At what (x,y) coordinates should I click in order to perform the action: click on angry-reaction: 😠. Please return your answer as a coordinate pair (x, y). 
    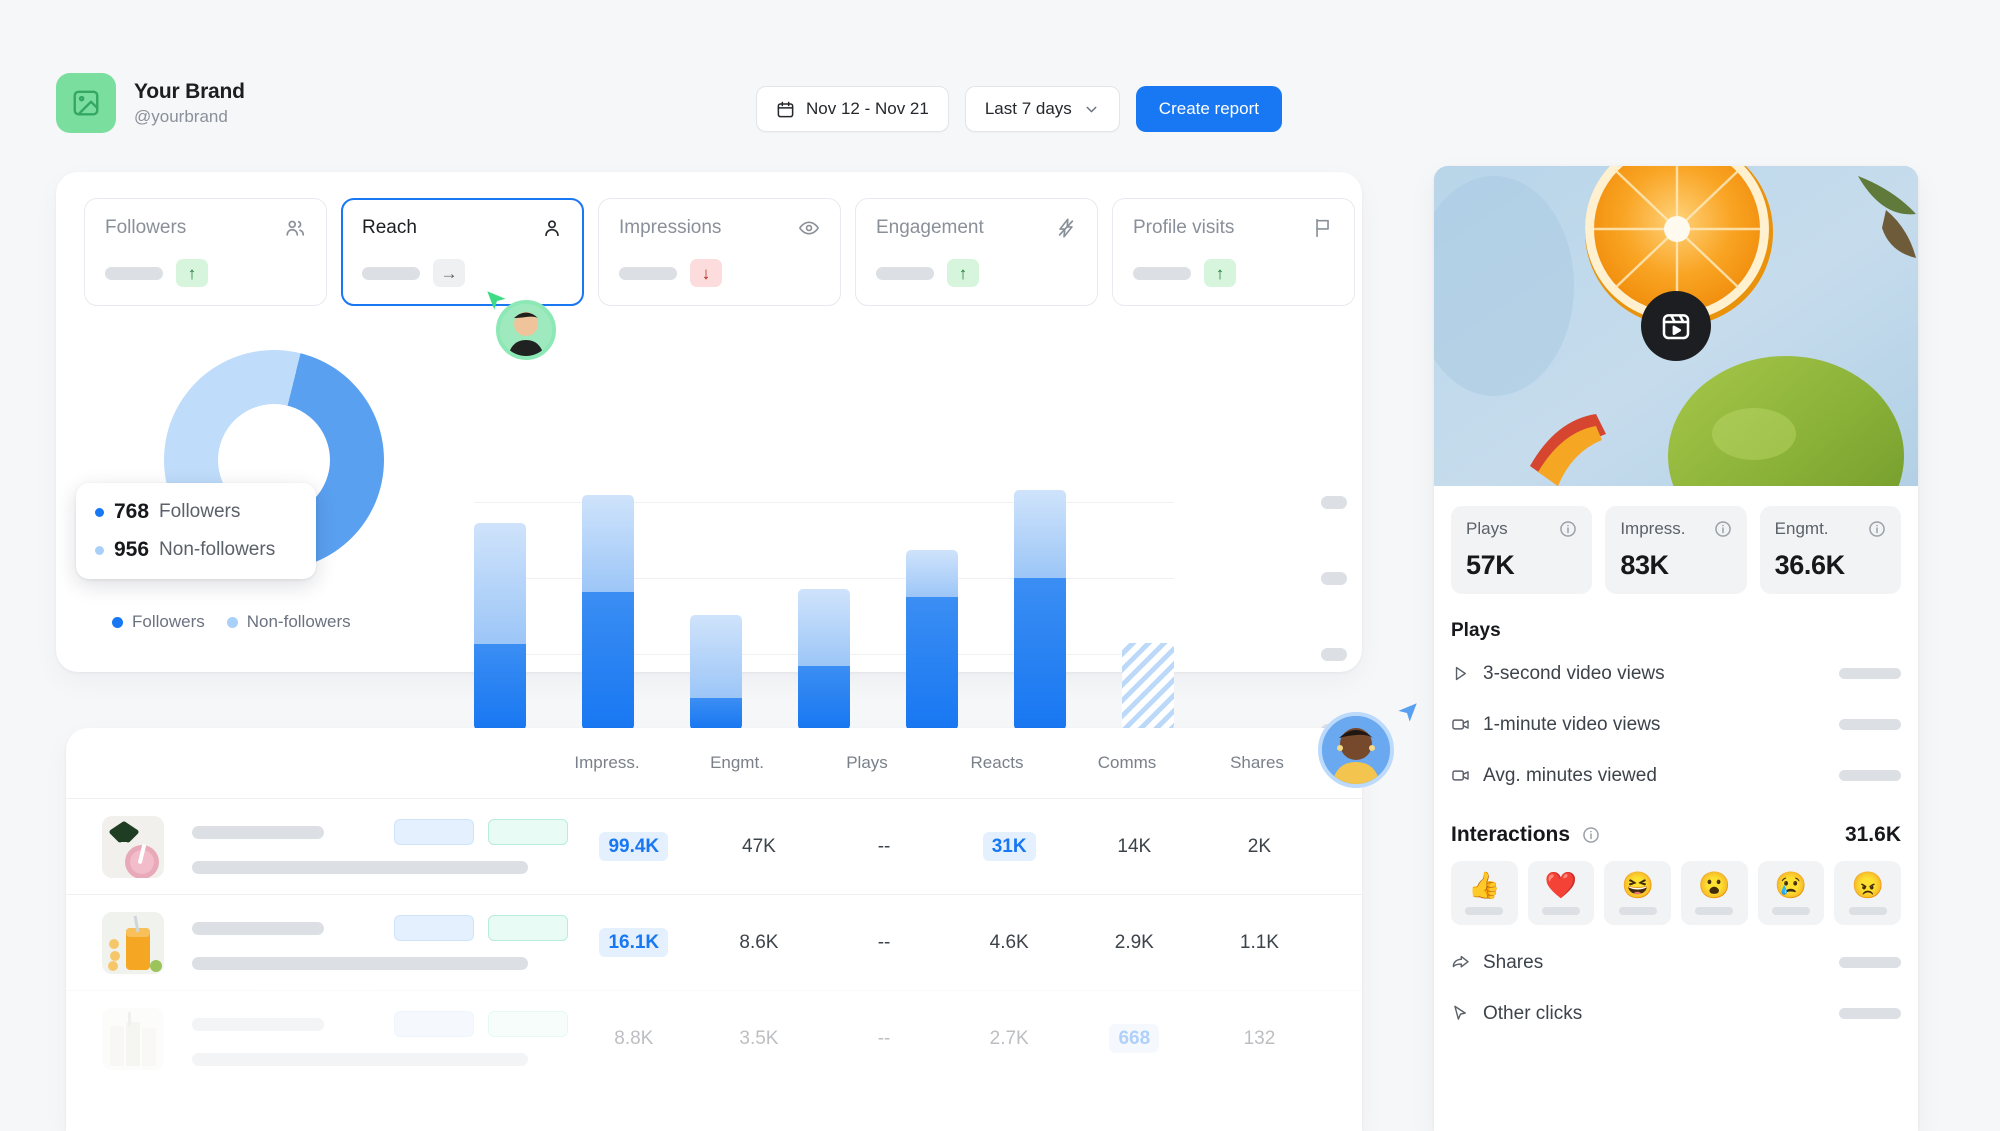
    Looking at the image, I should click on (1868, 893).